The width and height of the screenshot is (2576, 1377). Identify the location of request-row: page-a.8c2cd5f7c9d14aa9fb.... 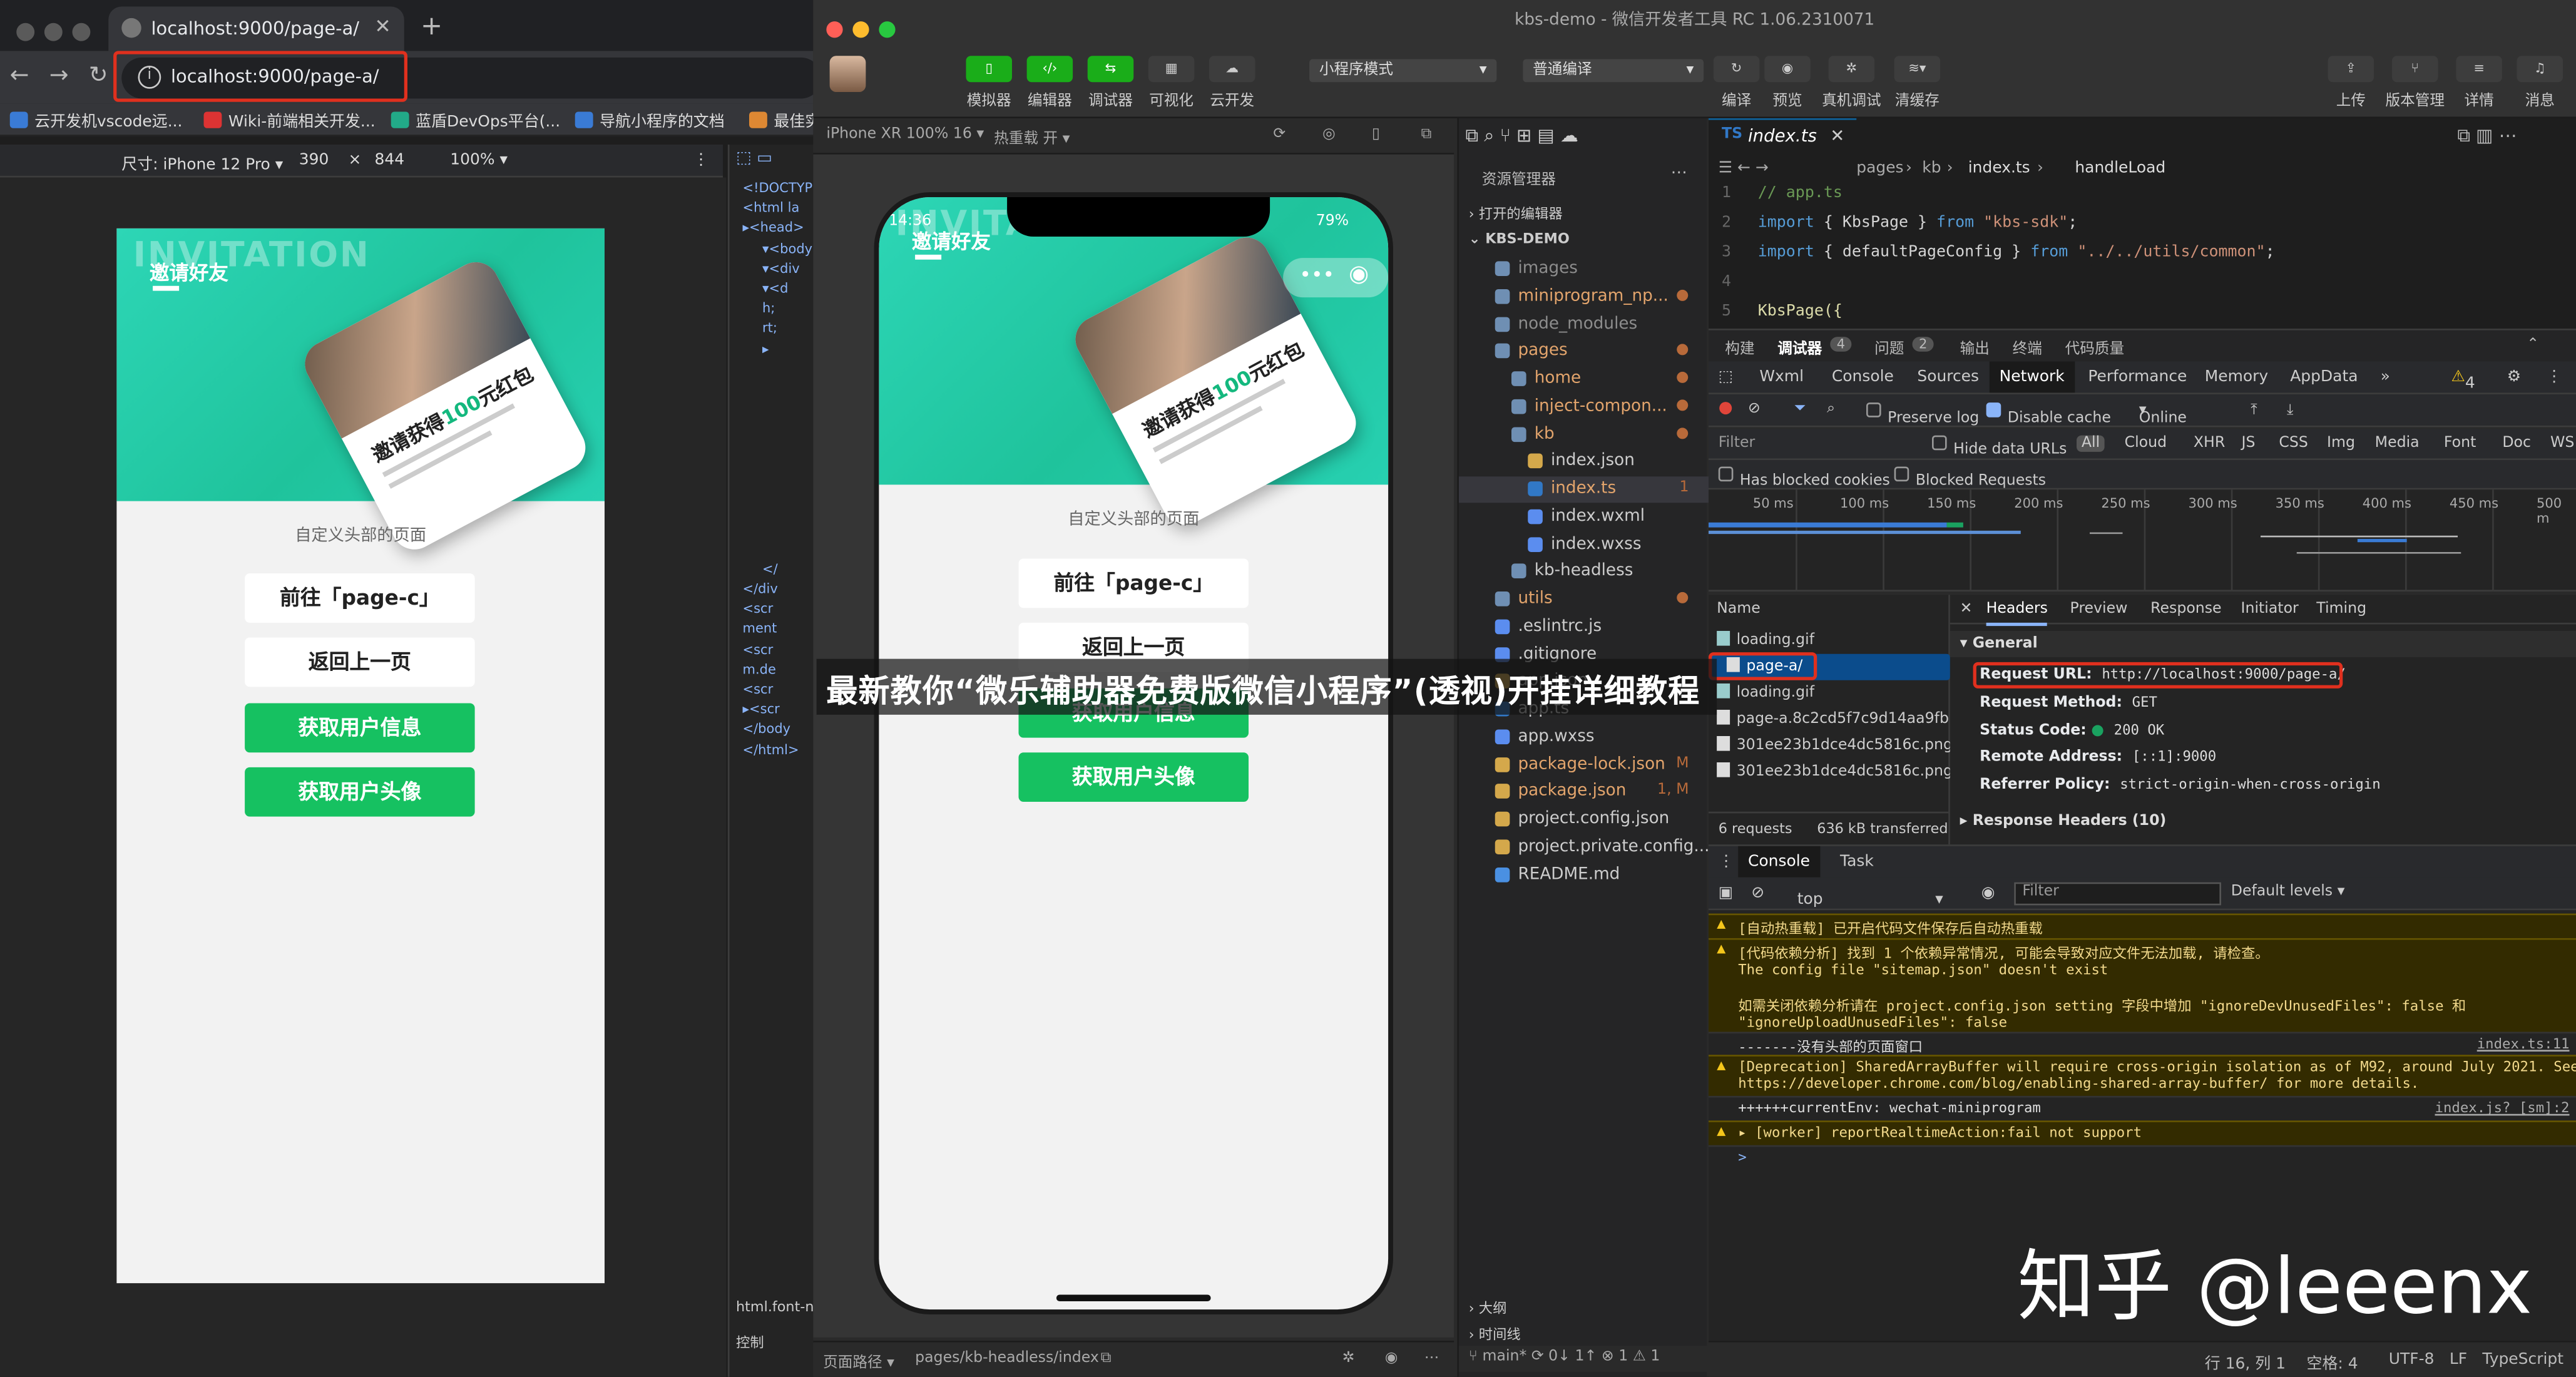
(1829, 720).